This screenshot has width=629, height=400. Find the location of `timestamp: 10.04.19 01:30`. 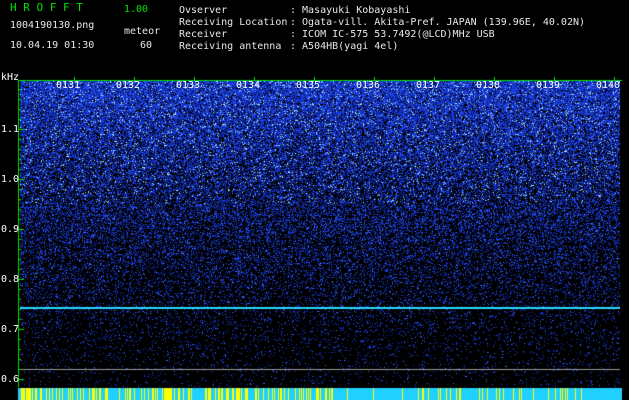

timestamp: 10.04.19 01:30 is located at coordinates (52, 45).